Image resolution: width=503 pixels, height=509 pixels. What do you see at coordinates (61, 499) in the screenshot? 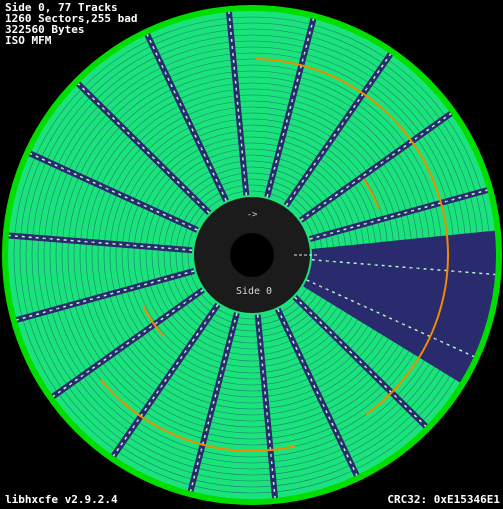
I see `library-version: libhxcfe v2.9.2.4` at bounding box center [61, 499].